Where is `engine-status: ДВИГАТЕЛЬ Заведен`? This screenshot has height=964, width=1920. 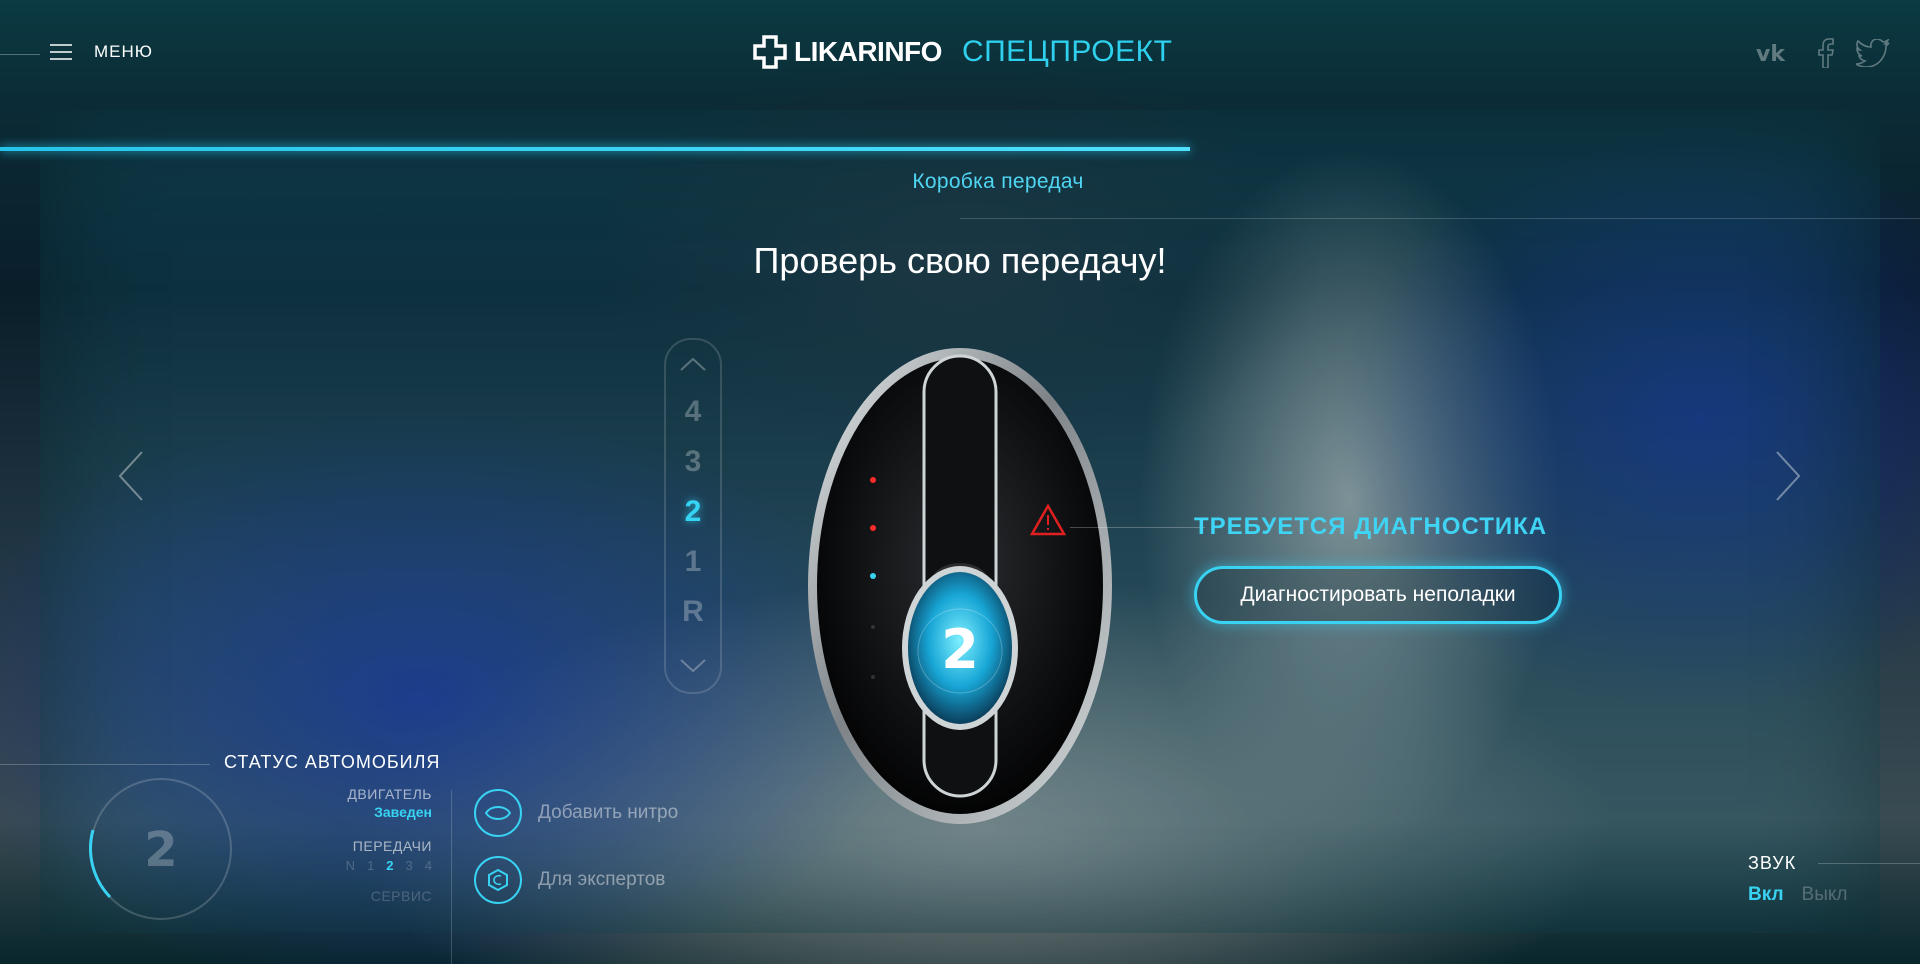 engine-status: ДВИГАТЕЛЬ Заведен is located at coordinates (341, 803).